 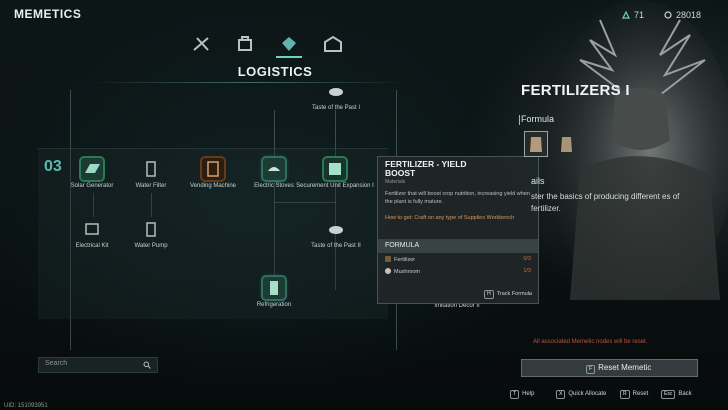 What do you see at coordinates (388, 259) in the screenshot?
I see `fertilizer-icon` at bounding box center [388, 259].